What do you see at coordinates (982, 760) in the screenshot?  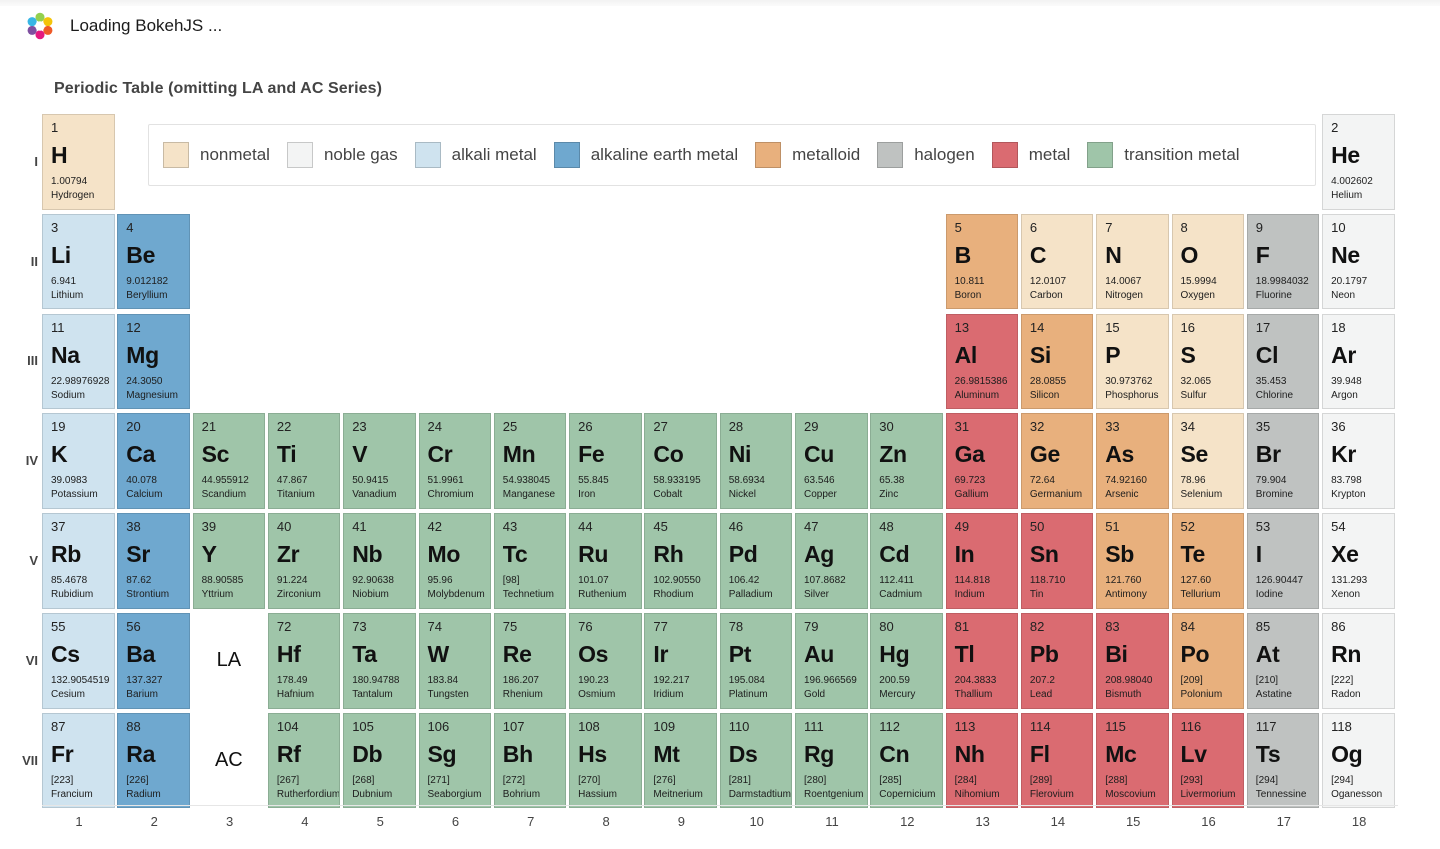 I see `element-cell: 113 Nh [284] Nihomium` at bounding box center [982, 760].